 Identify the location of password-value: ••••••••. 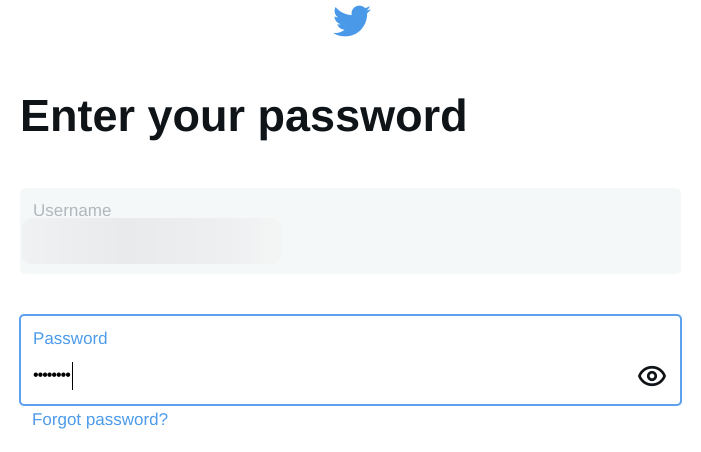
(51, 376).